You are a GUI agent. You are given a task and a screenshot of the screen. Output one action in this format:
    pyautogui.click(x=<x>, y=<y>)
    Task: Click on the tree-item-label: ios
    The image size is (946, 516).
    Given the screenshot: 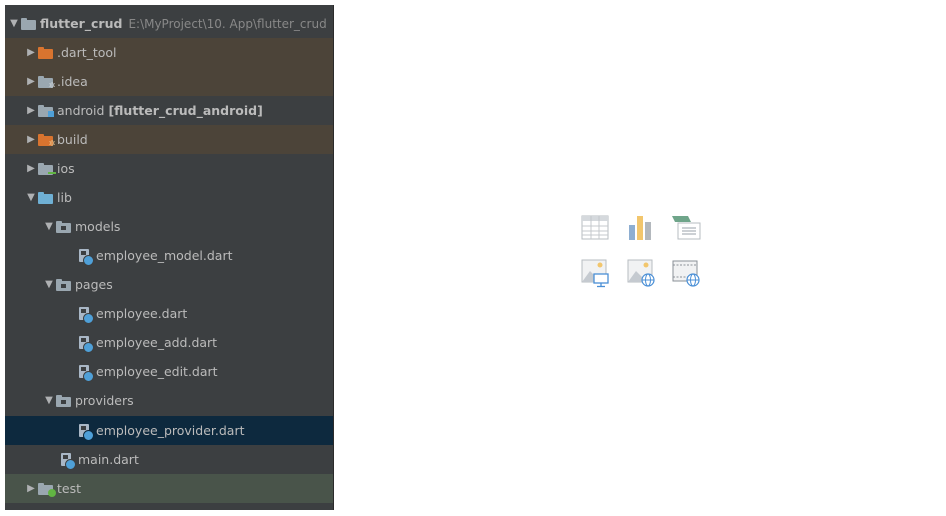 What is the action you would take?
    pyautogui.click(x=66, y=168)
    